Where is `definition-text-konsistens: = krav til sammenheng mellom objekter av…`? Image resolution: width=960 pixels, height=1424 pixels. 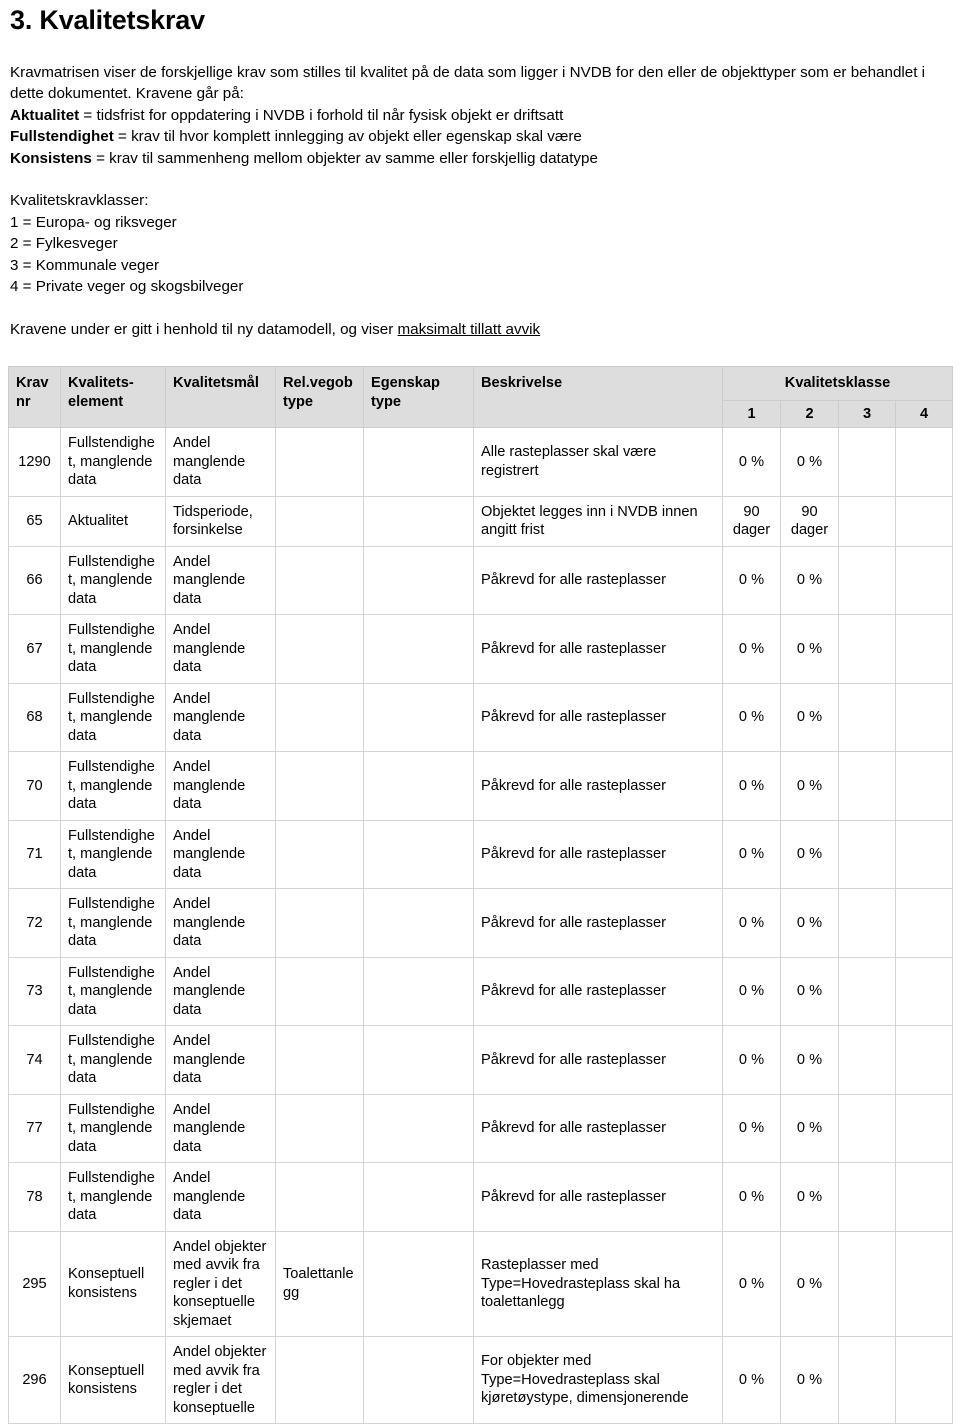 definition-text-konsistens: = krav til sammenheng mellom objekter av… is located at coordinates (344, 158).